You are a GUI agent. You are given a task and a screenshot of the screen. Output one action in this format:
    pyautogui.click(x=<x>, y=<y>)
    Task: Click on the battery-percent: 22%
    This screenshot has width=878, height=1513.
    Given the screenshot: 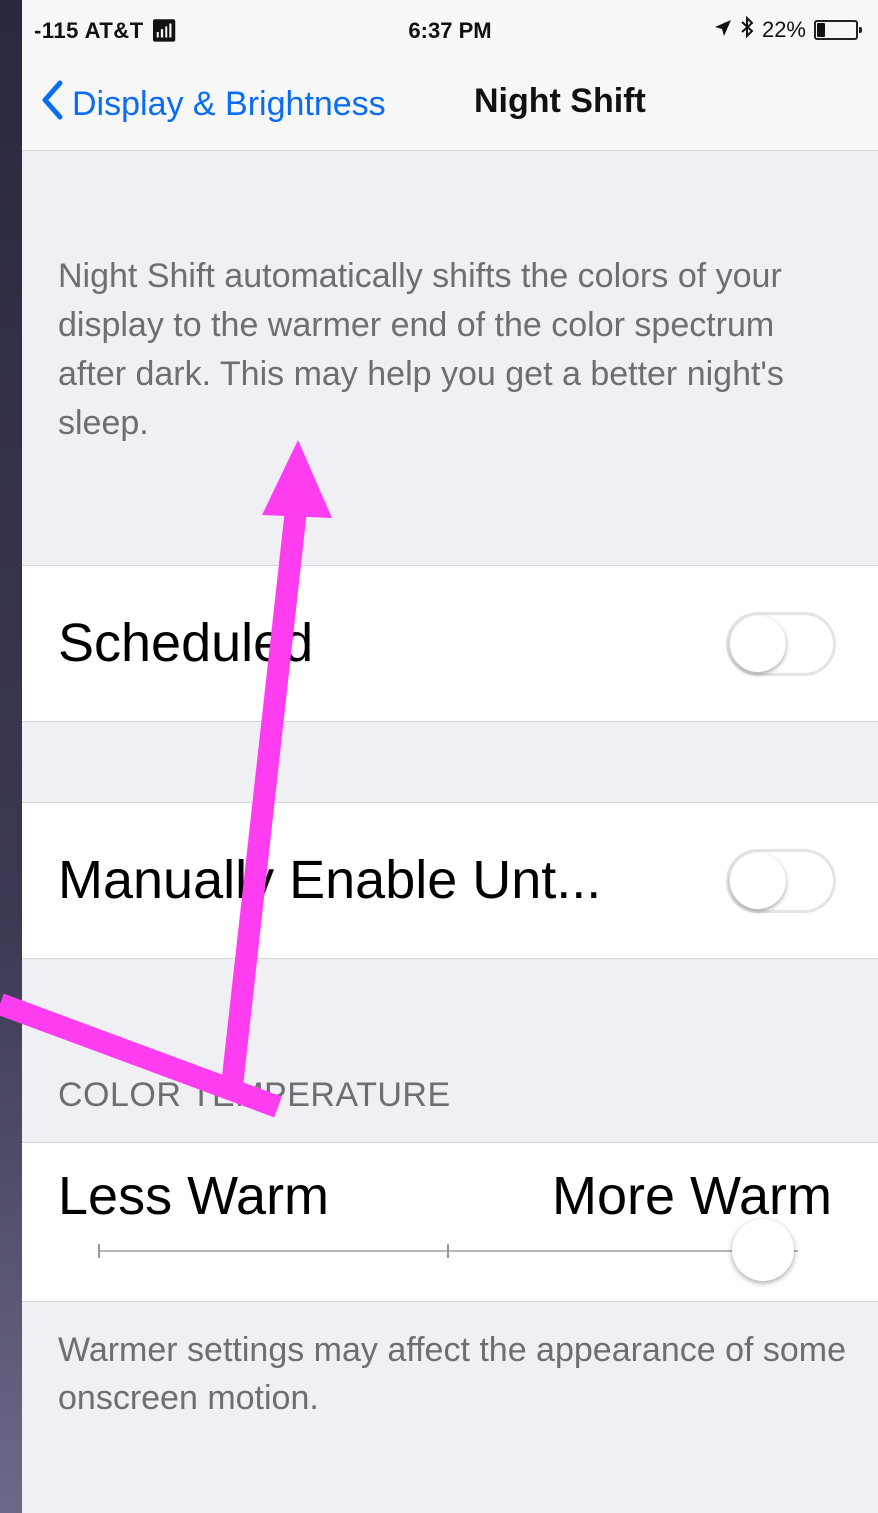 What is the action you would take?
    pyautogui.click(x=783, y=29)
    